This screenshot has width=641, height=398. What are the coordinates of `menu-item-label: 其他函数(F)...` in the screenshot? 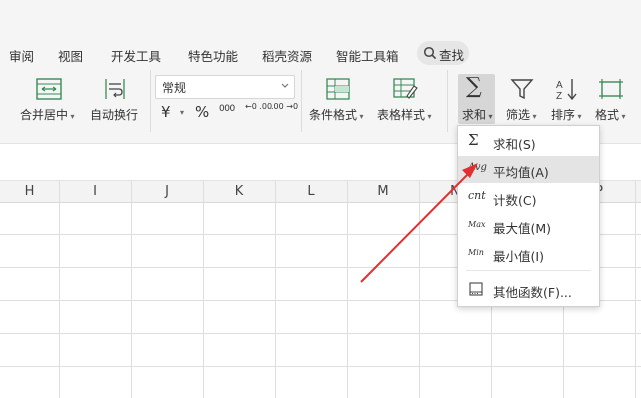 It's located at (532, 292).